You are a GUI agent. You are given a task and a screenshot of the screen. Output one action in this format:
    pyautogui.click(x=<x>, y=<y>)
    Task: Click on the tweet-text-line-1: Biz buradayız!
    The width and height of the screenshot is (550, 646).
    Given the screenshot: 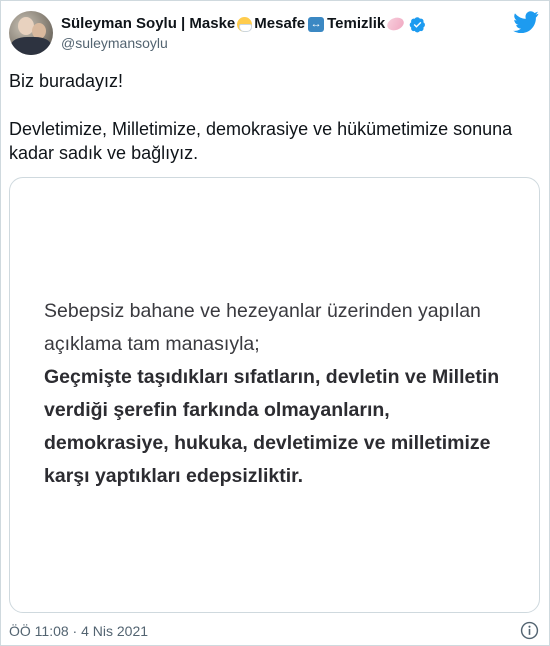 What is the action you would take?
    pyautogui.click(x=66, y=81)
    